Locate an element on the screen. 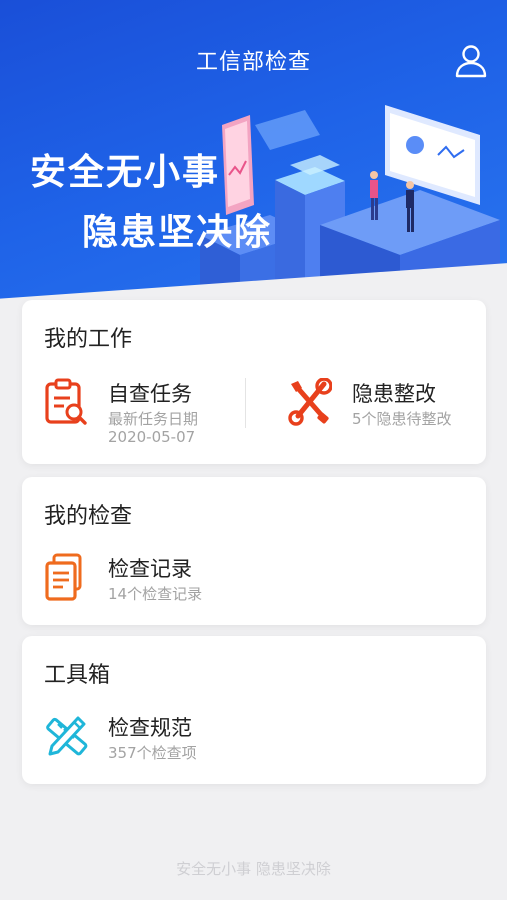  app-title: 工信部检查 is located at coordinates (253, 62).